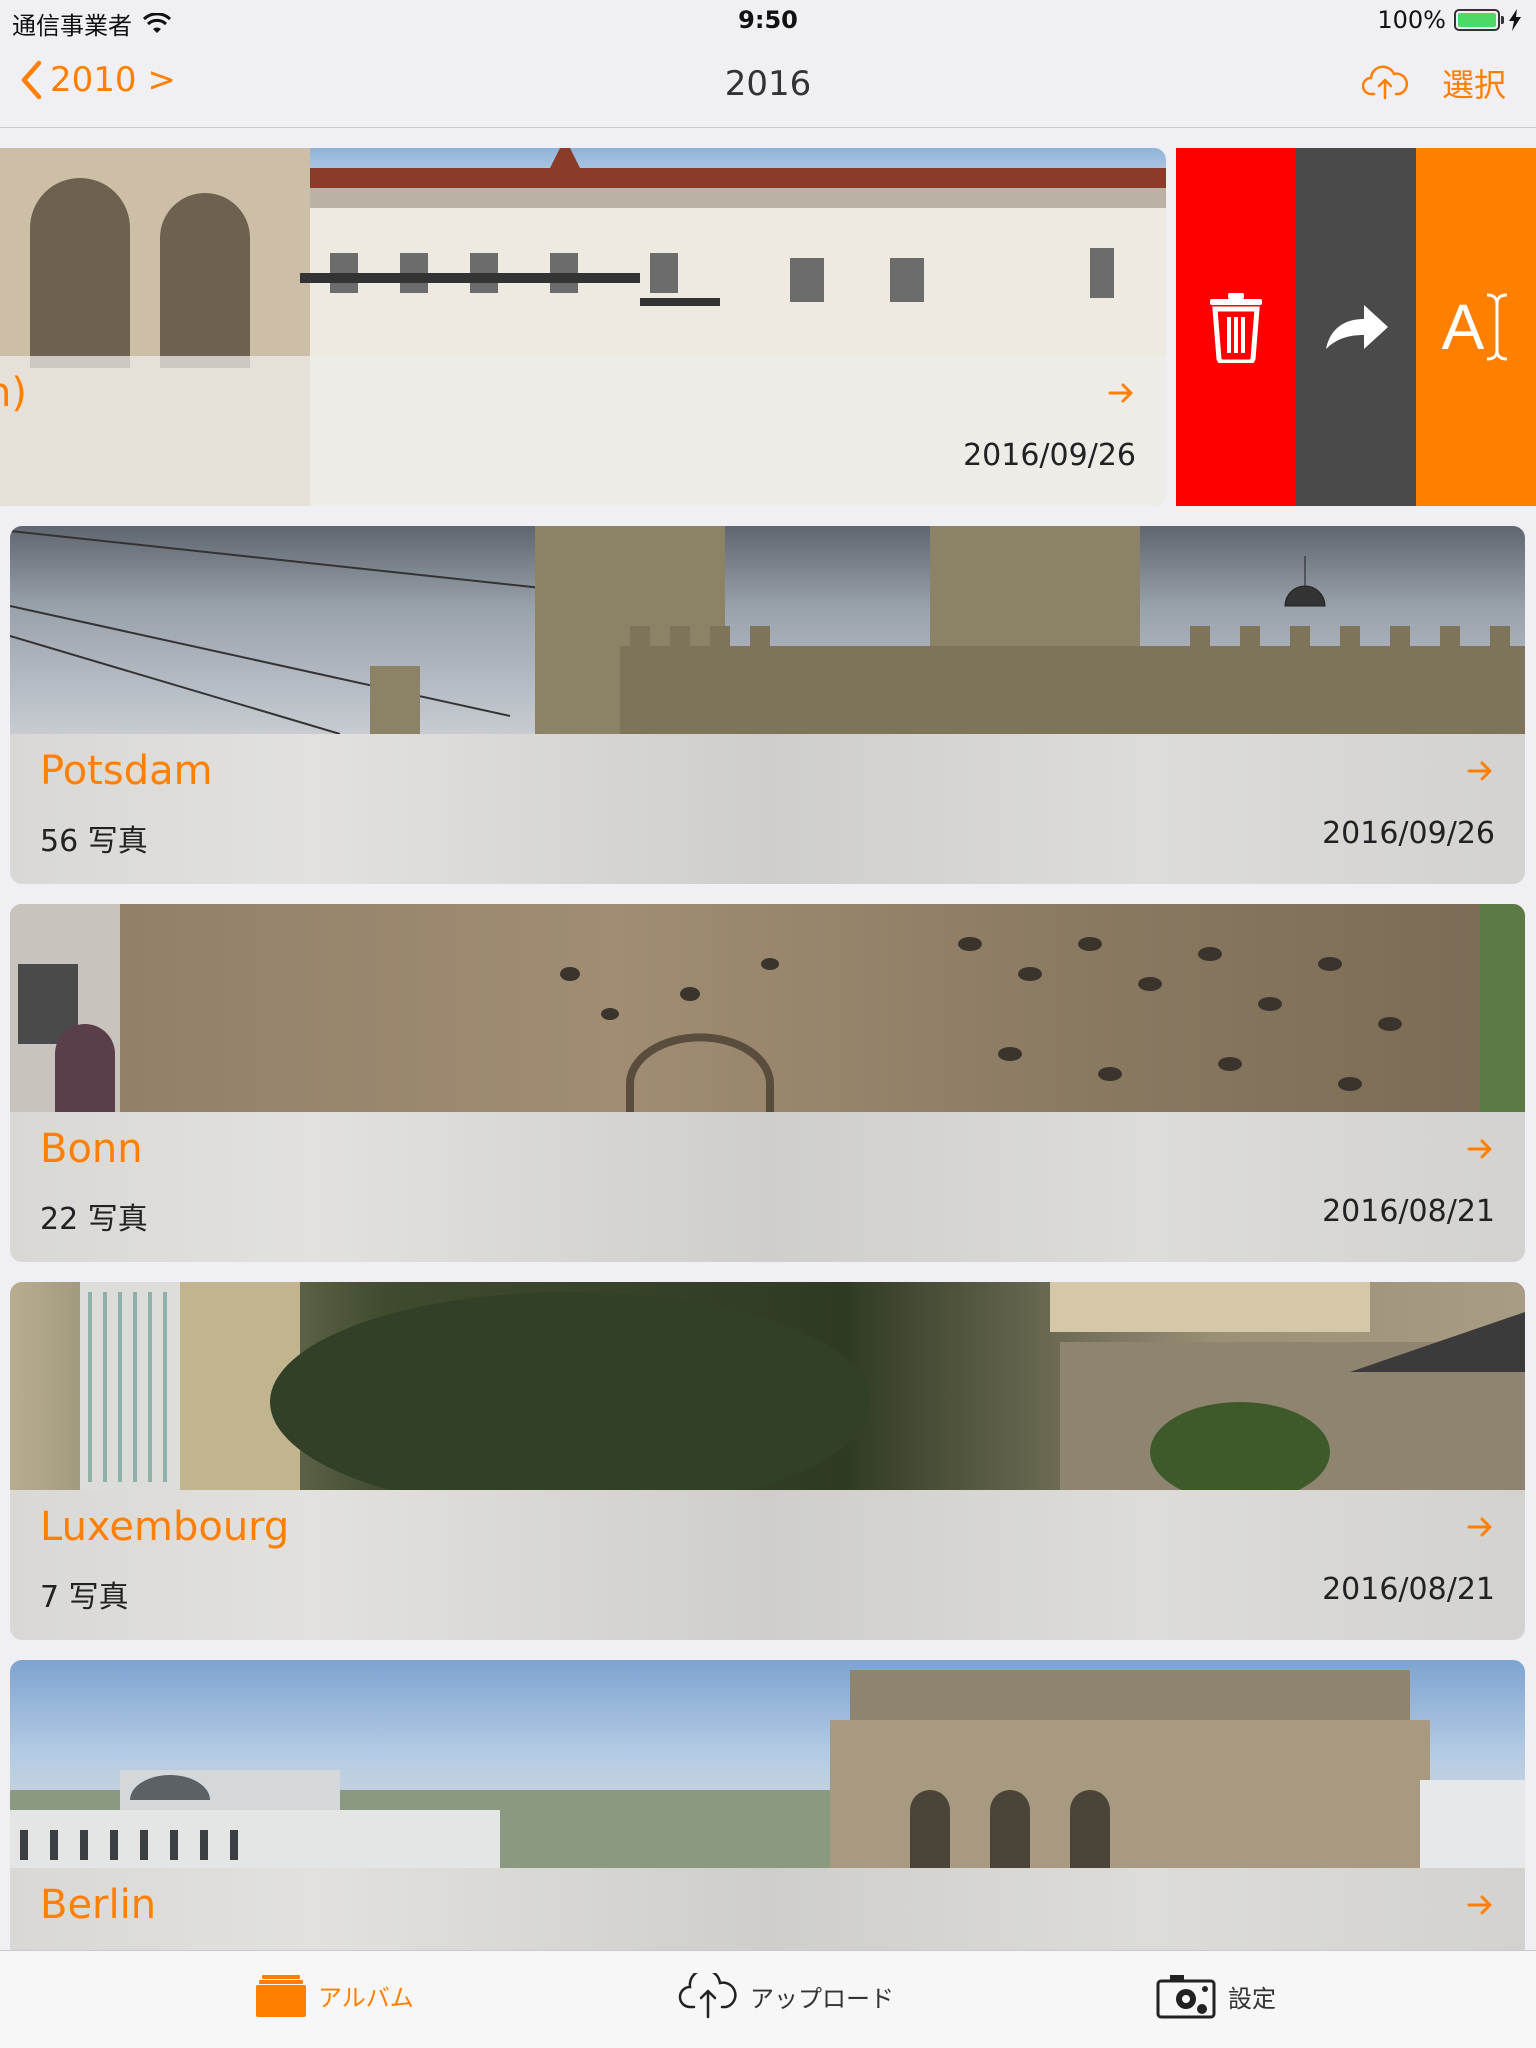 This screenshot has height=2048, width=1536. I want to click on tab-settings-label: 設定, so click(1252, 1998).